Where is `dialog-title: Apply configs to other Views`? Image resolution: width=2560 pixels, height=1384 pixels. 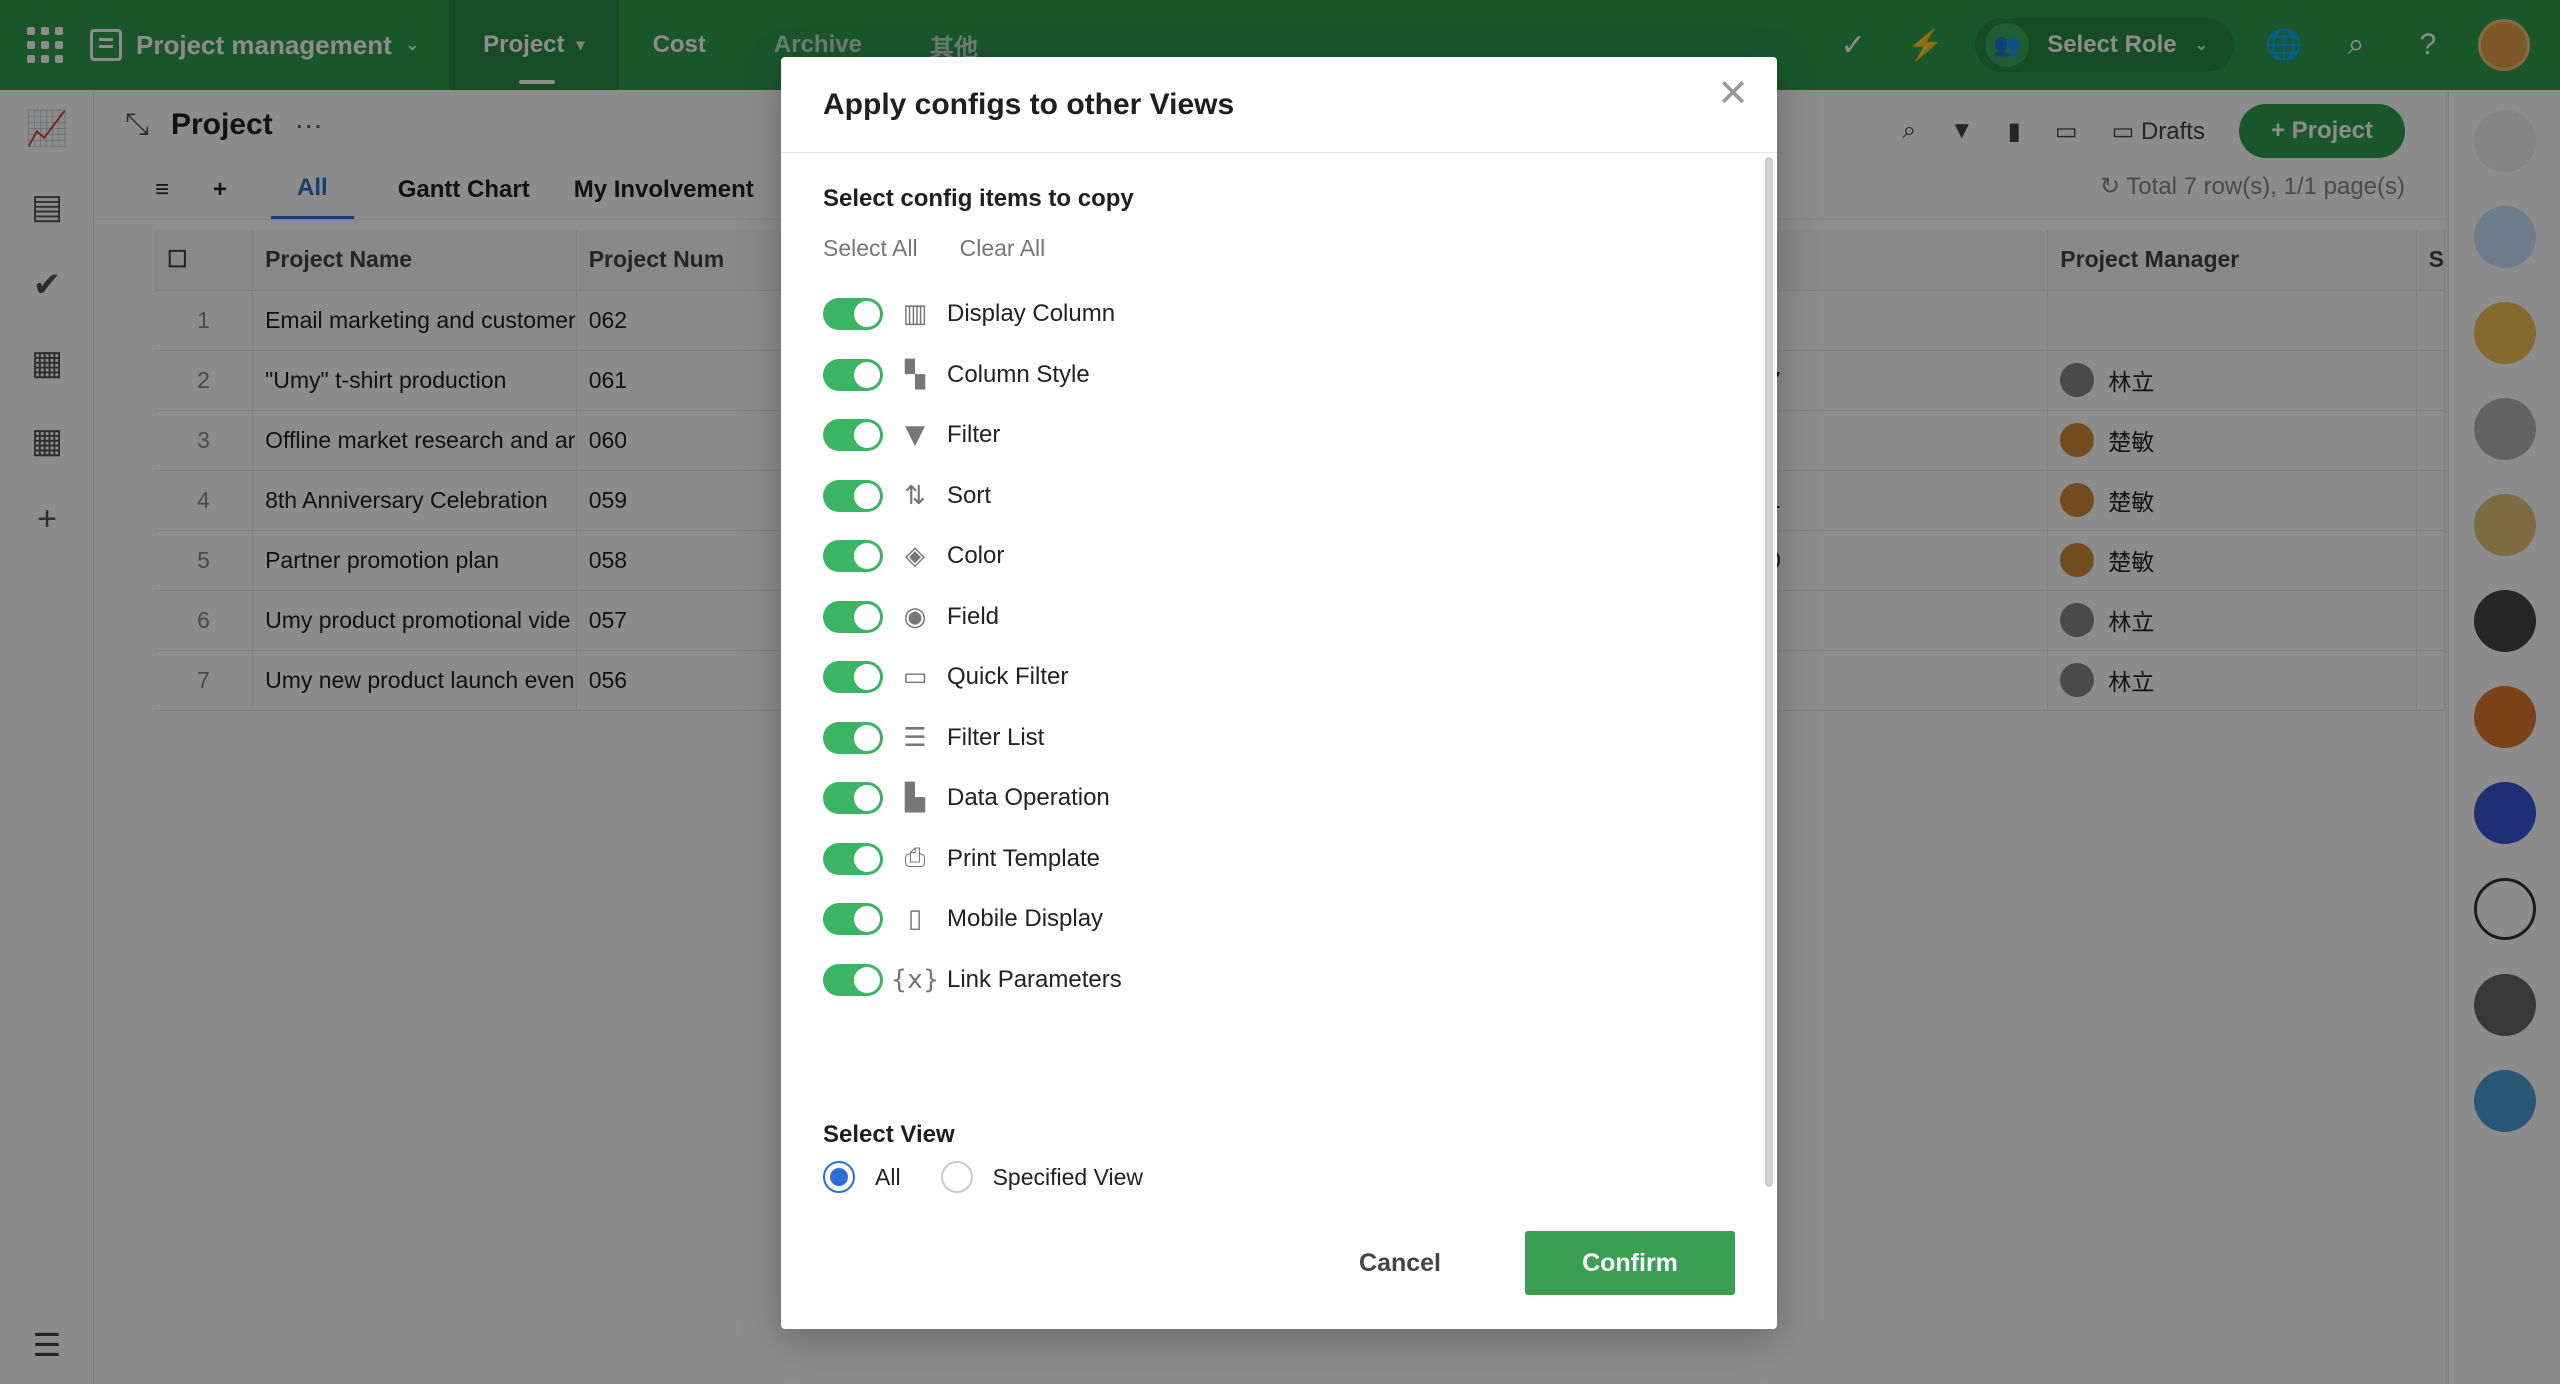
dialog-title: Apply configs to other Views is located at coordinates (1029, 104).